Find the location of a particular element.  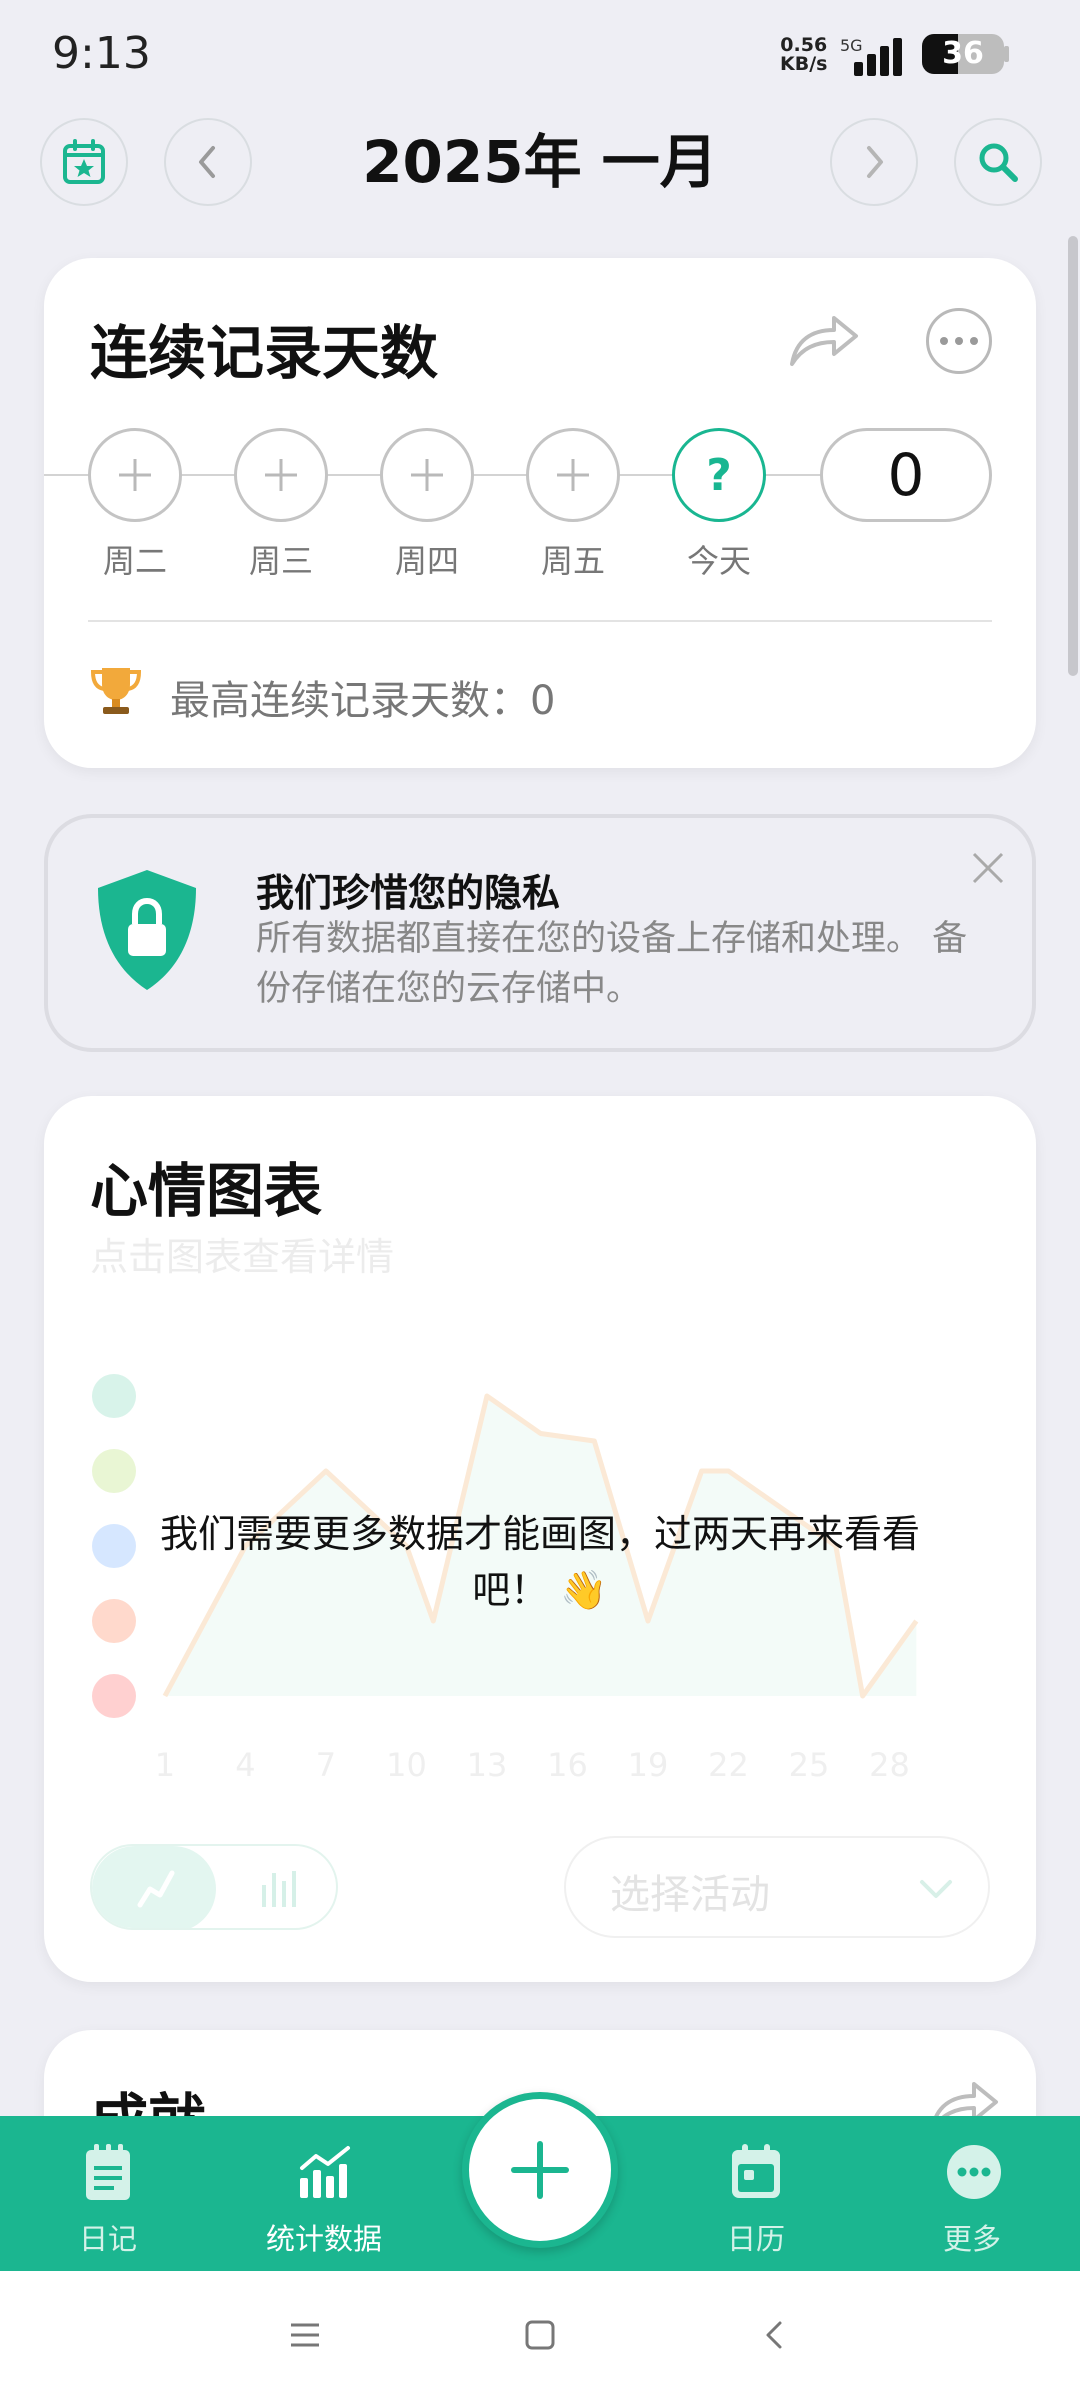

question-icon: ? is located at coordinates (719, 475).